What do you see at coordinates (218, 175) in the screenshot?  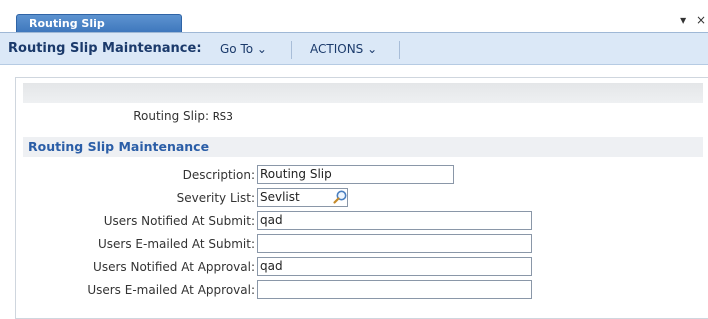 I see `description-label: Description:` at bounding box center [218, 175].